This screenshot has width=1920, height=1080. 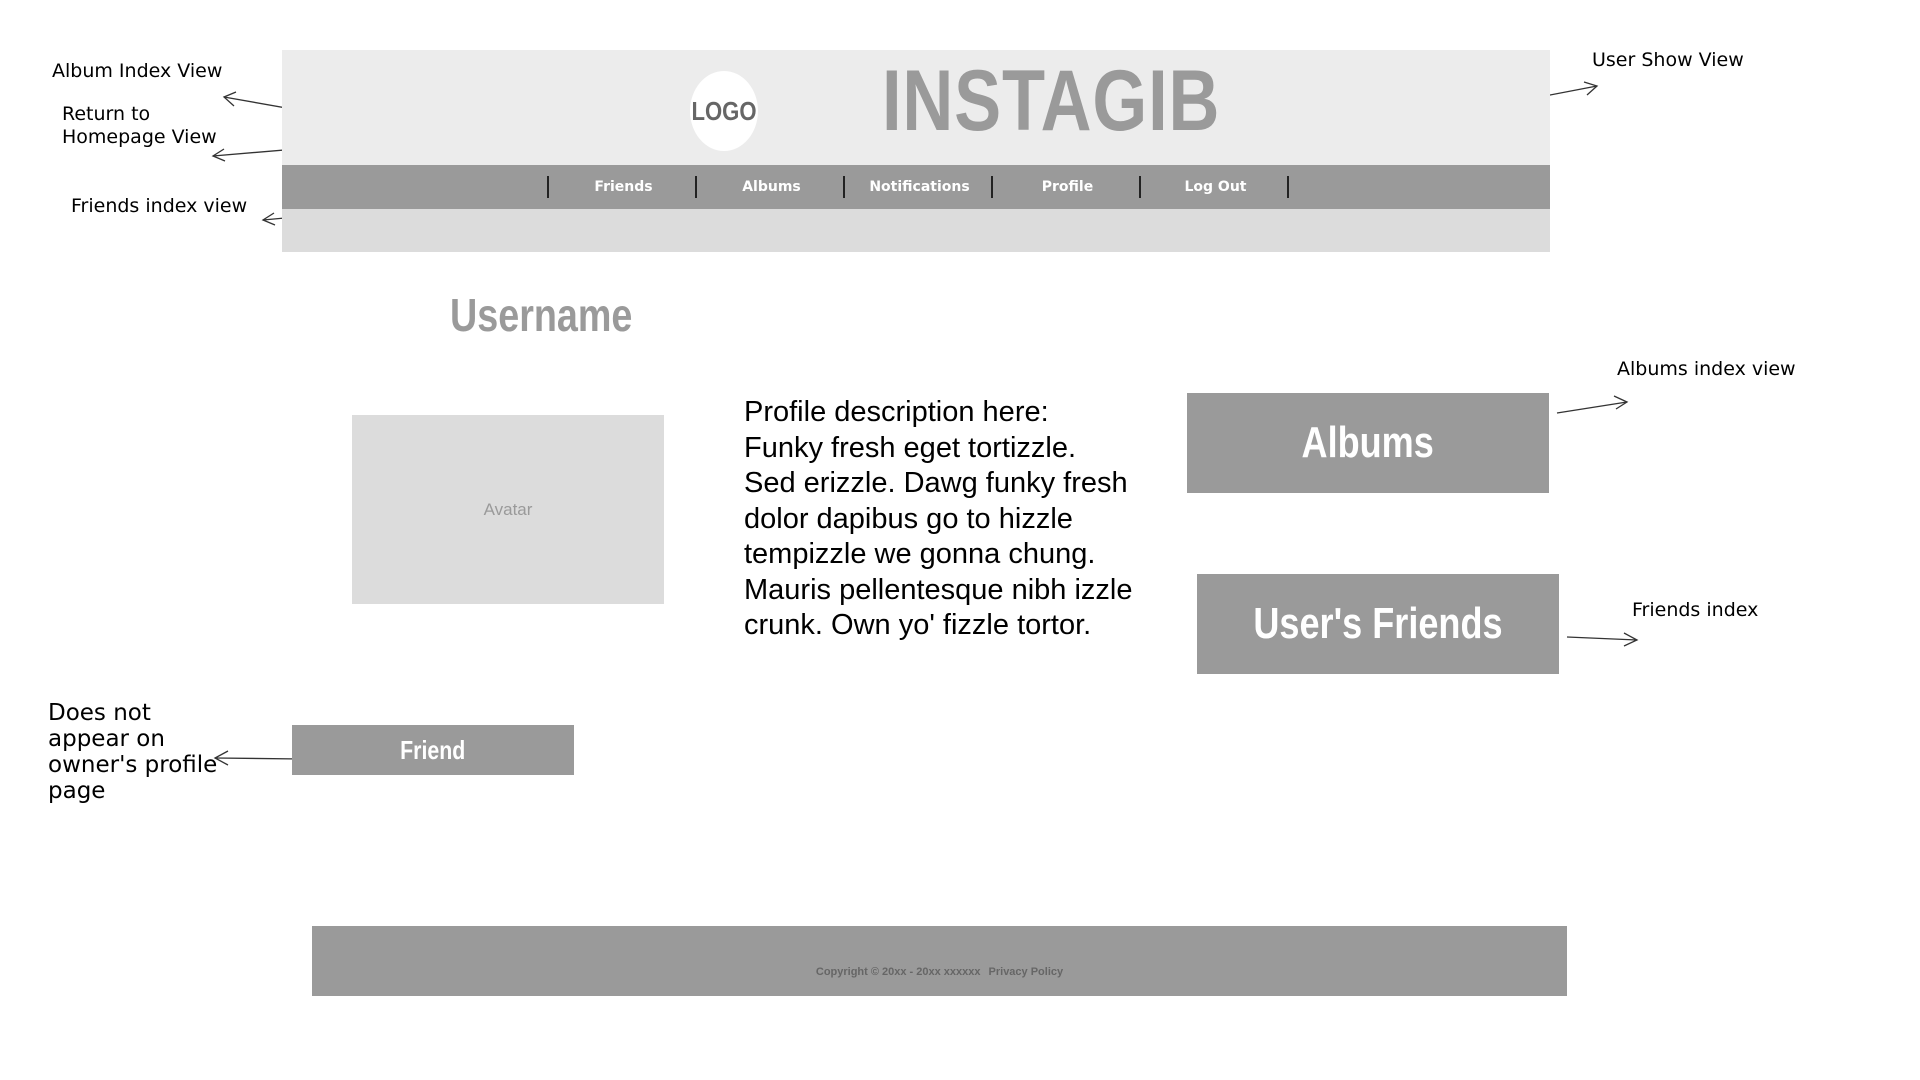 What do you see at coordinates (771, 187) in the screenshot?
I see `nav-albums: Albums` at bounding box center [771, 187].